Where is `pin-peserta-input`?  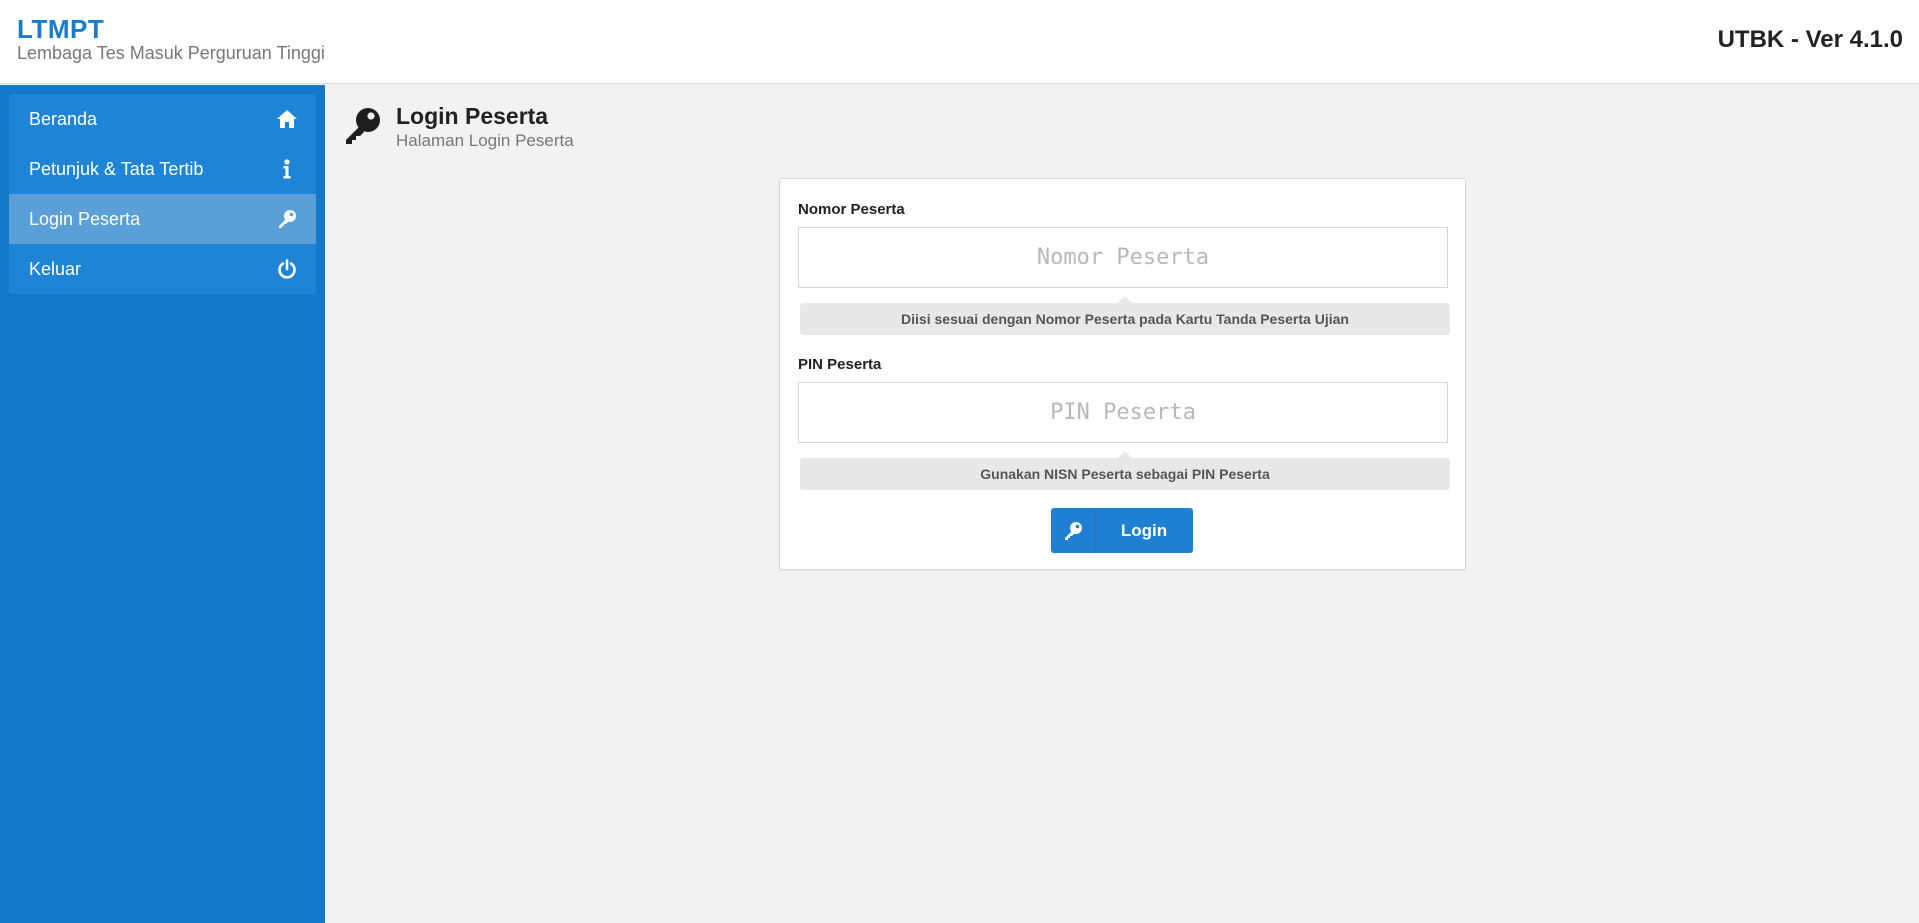 pin-peserta-input is located at coordinates (1123, 412).